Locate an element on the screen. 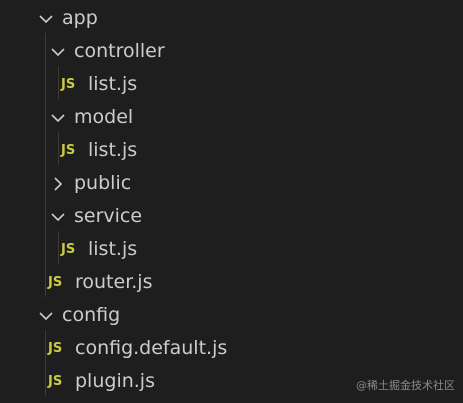  tree-item-label: service is located at coordinates (108, 216).